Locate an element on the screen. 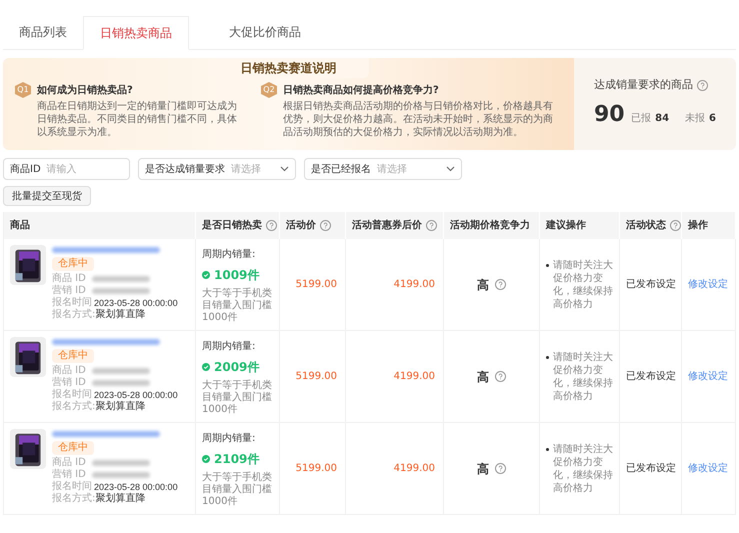 This screenshot has width=739, height=533. question-text: 商品在日销期达到一定的销量门槛即可达成为日销热卖品。不同类目的销售门槛不同，具体以系统显示为准。 is located at coordinates (137, 119).